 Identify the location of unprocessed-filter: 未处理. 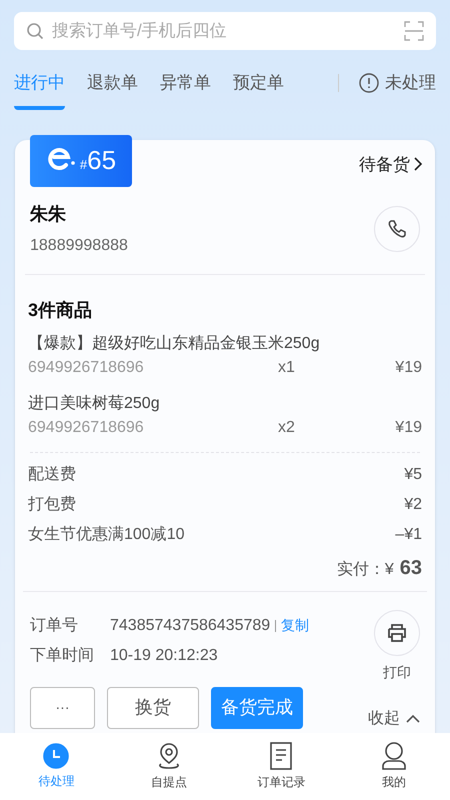
(397, 83).